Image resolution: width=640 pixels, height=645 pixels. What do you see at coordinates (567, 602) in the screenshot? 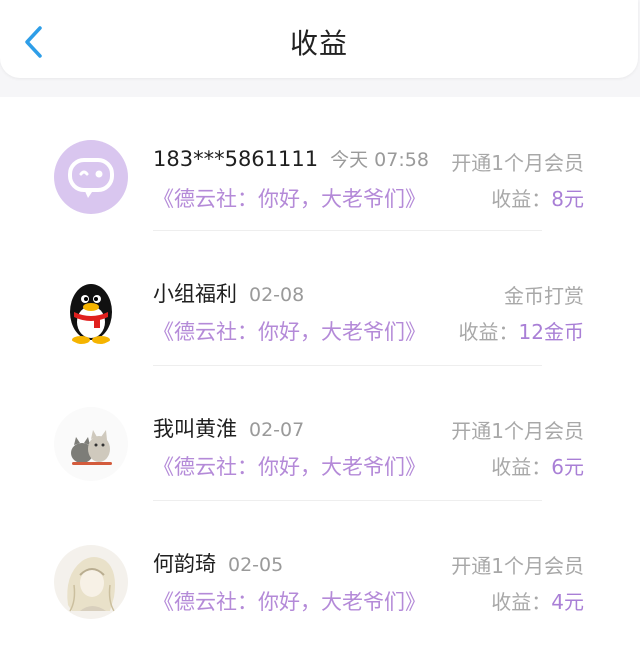
I see `earning-value: 4元` at bounding box center [567, 602].